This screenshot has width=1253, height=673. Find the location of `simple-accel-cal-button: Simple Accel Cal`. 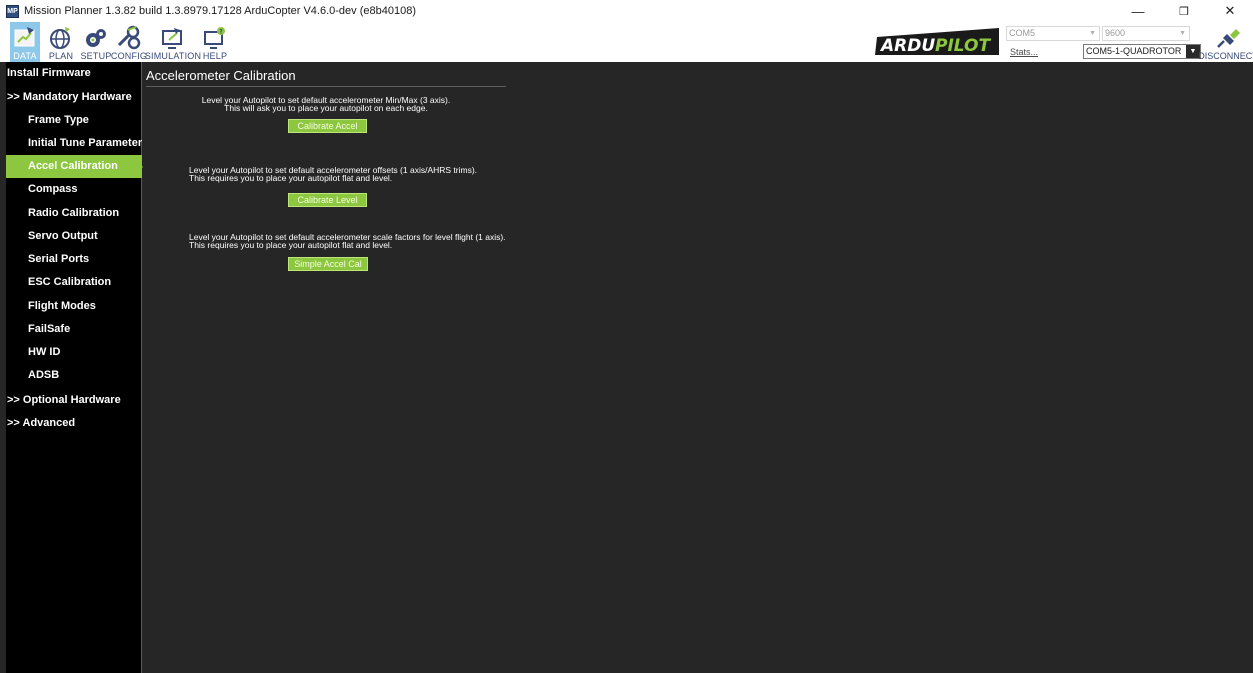

simple-accel-cal-button: Simple Accel Cal is located at coordinates (328, 264).